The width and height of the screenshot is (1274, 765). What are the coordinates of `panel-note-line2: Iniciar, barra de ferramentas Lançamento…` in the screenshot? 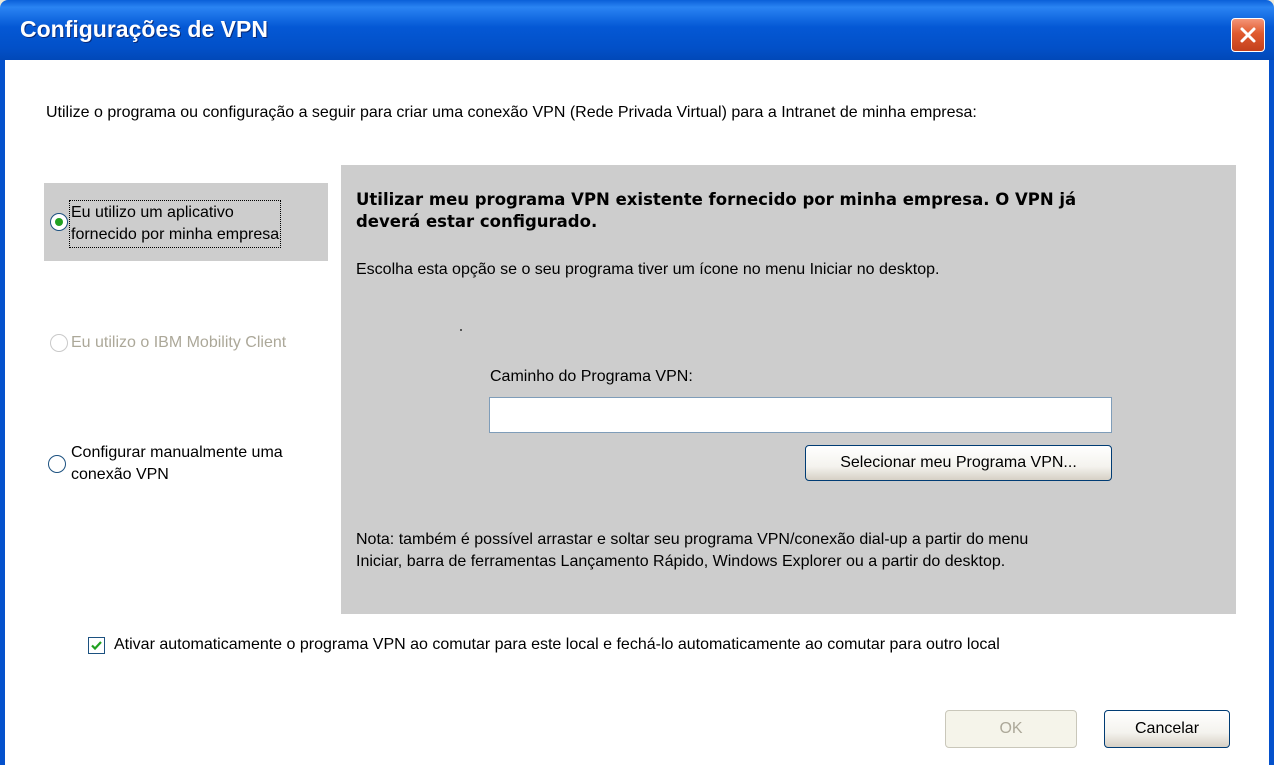 It's located at (681, 561).